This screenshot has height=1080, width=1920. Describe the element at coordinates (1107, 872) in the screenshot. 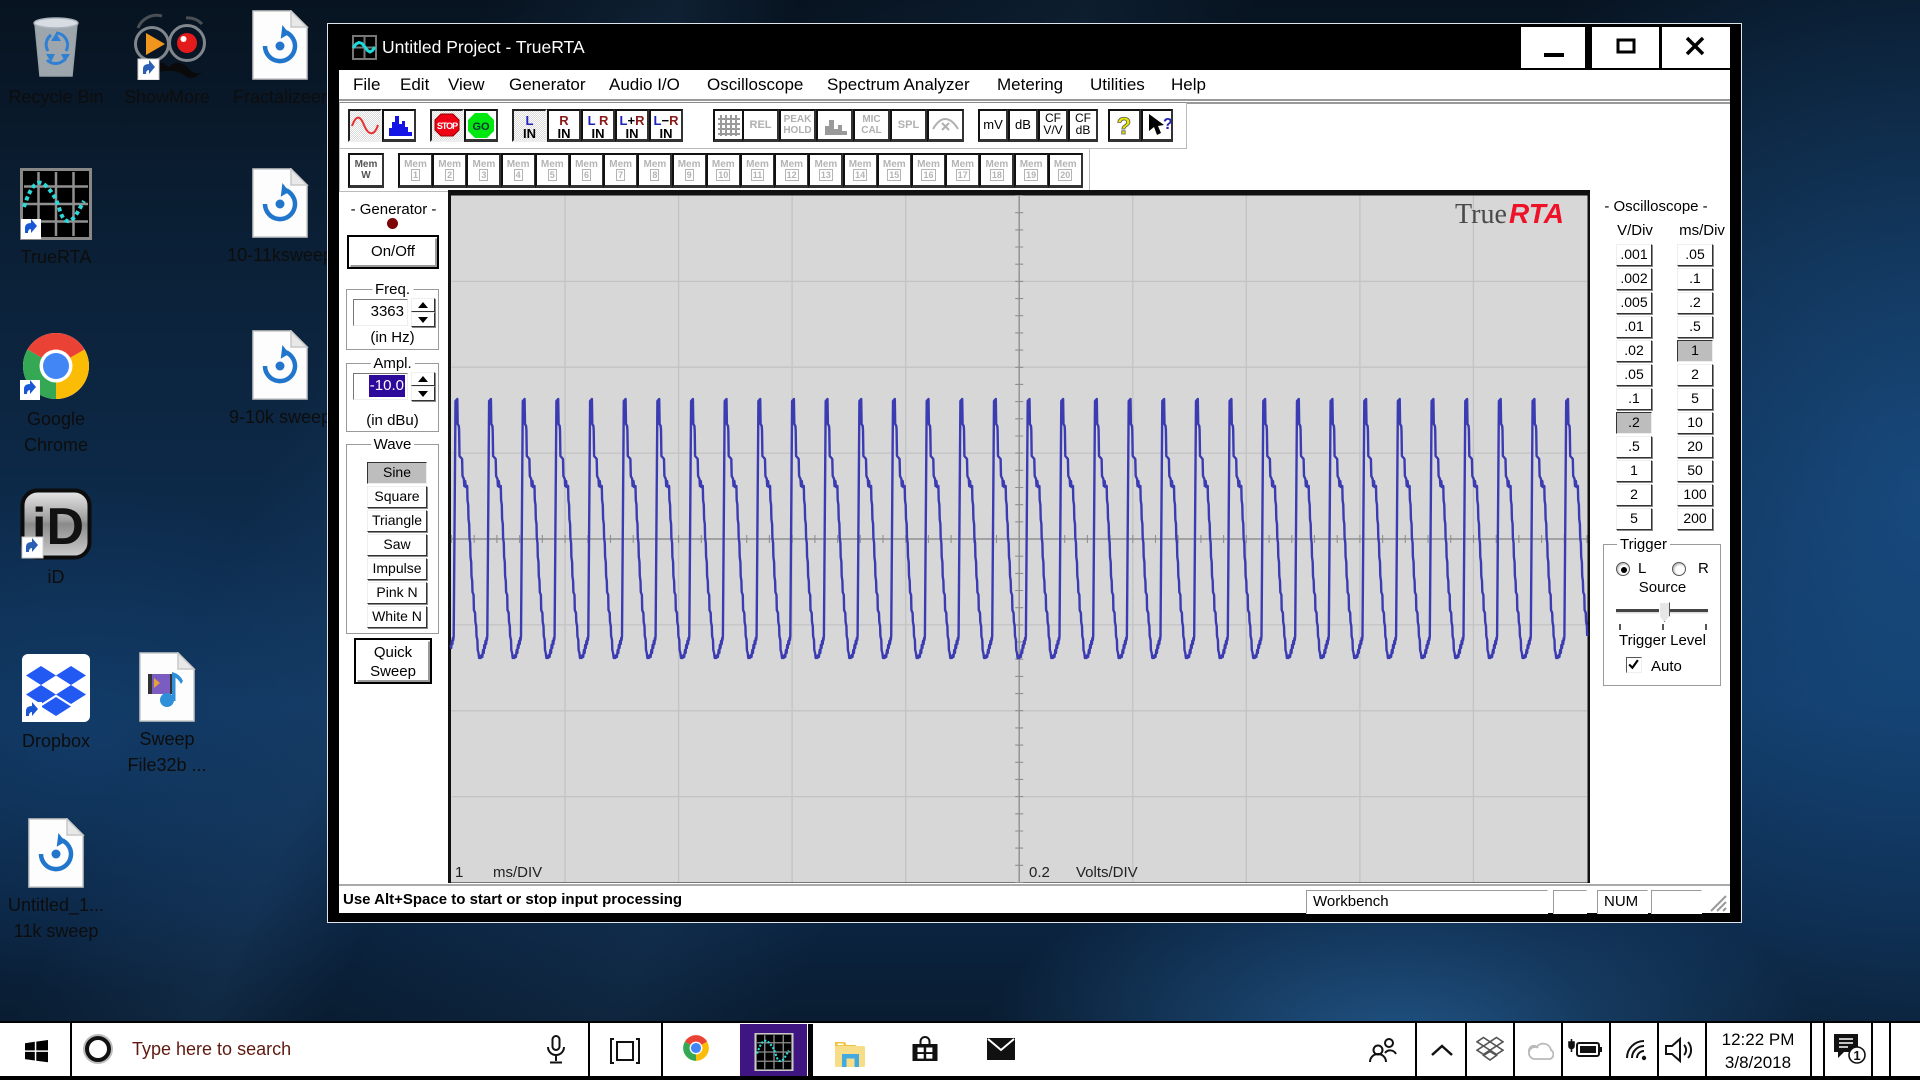

I see `svg-text: Volts/DIV` at that location.